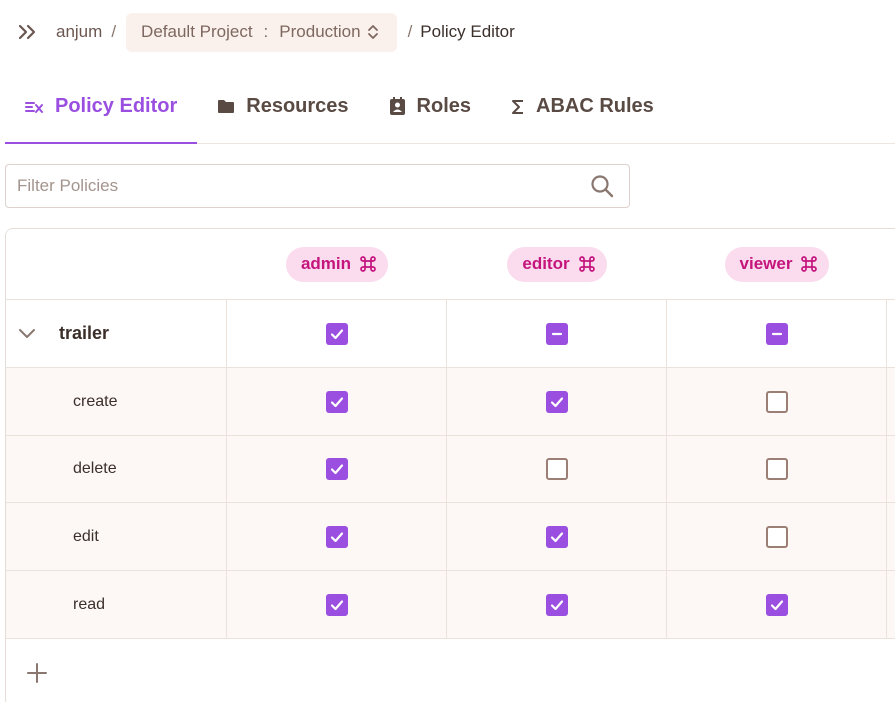  Describe the element at coordinates (602, 186) in the screenshot. I see `search-icon` at that location.